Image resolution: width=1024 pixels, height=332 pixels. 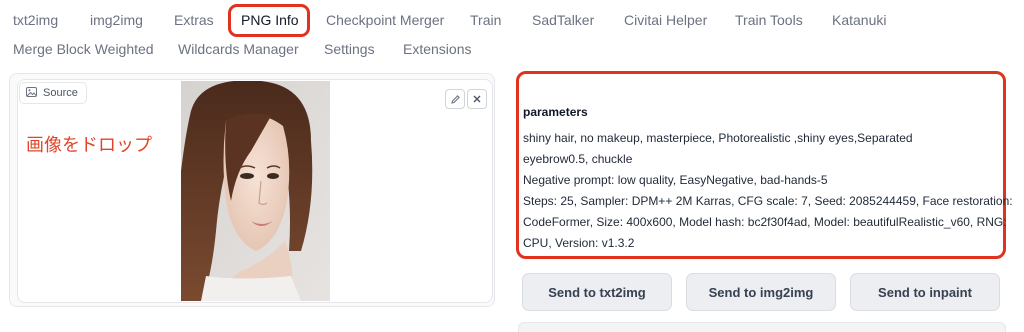 I want to click on source-label-text: Source, so click(x=60, y=93).